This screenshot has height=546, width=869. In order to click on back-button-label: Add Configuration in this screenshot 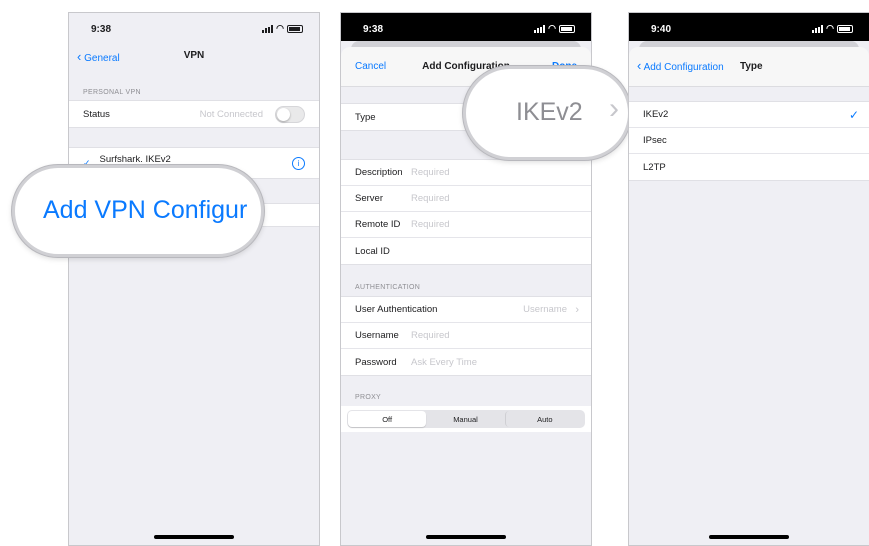, I will do `click(683, 67)`.